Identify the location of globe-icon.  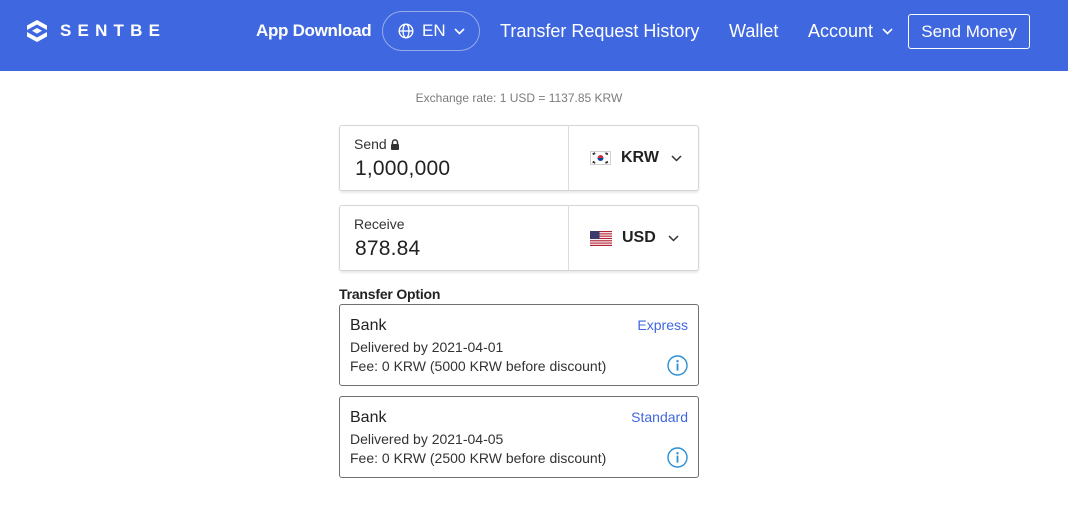
(406, 31).